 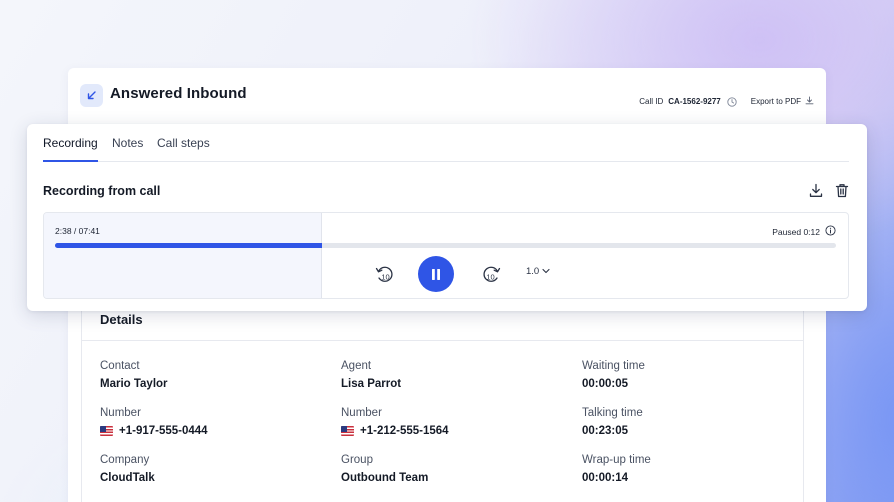 I want to click on field-label: Group, so click(x=357, y=460).